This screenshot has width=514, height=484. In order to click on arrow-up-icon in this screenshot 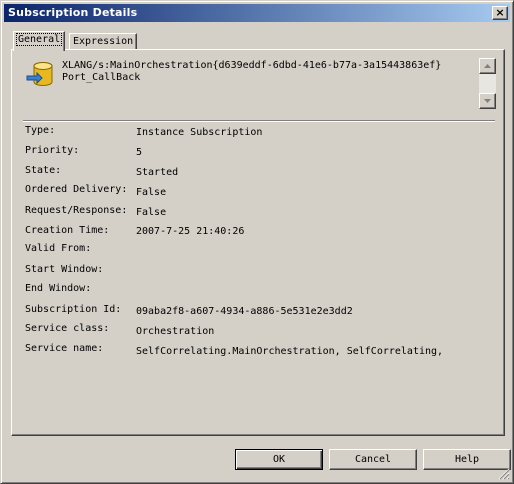, I will do `click(487, 66)`.